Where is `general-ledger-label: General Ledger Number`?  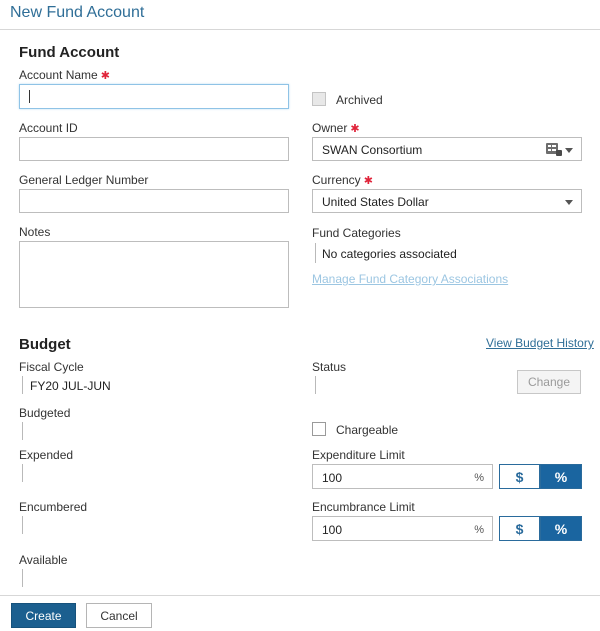
general-ledger-label: General Ledger Number is located at coordinates (84, 180).